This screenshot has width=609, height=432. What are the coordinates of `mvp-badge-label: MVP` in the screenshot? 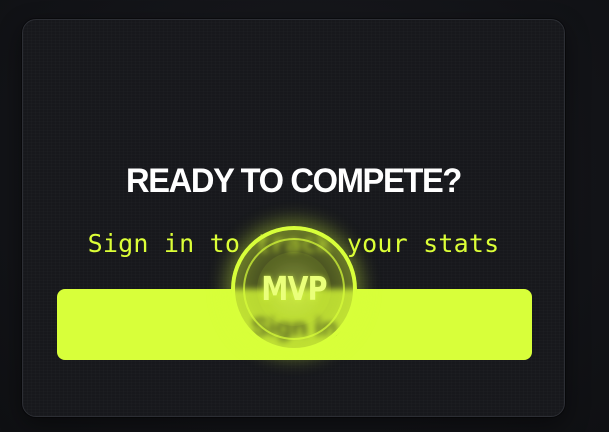 It's located at (294, 288).